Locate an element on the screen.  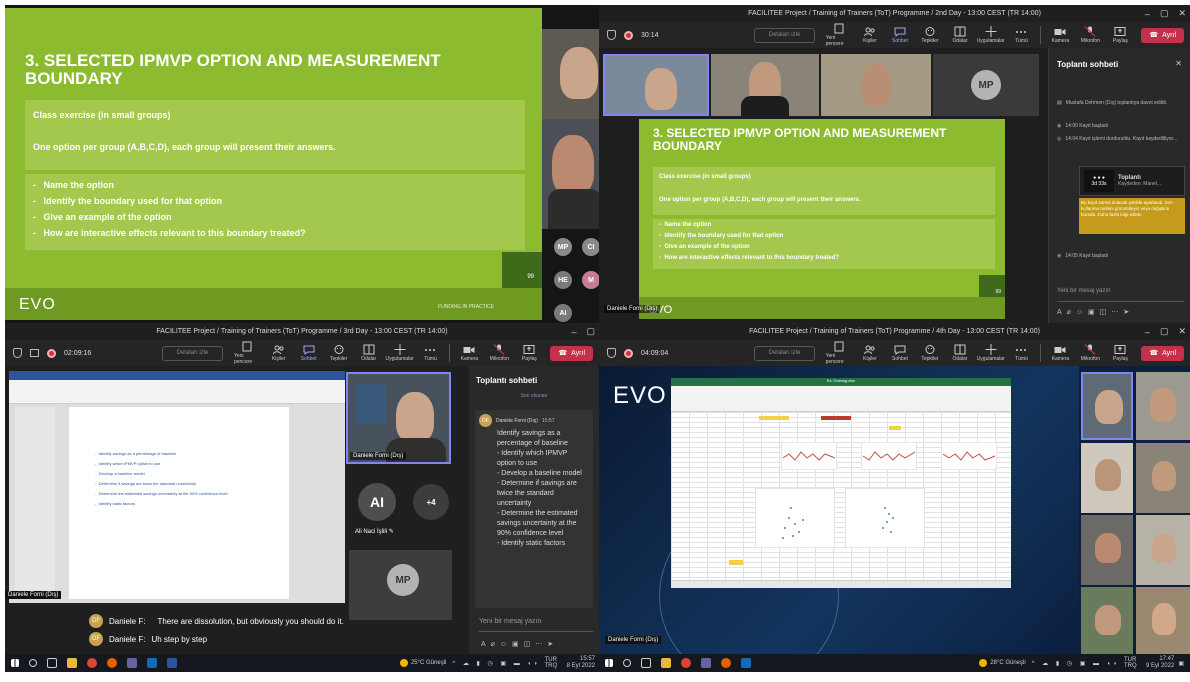
clock: 17:47 9 Eyl 2022 is located at coordinates (1160, 663).